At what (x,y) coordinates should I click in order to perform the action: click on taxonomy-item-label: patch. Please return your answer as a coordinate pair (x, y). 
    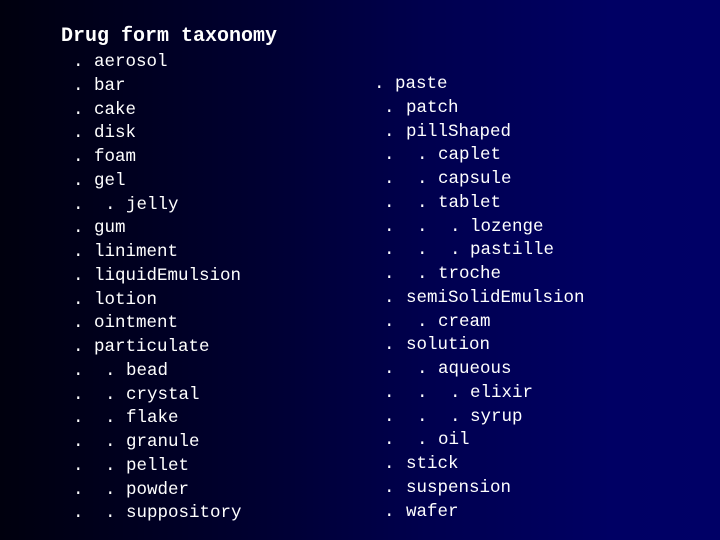
    Looking at the image, I should click on (432, 107).